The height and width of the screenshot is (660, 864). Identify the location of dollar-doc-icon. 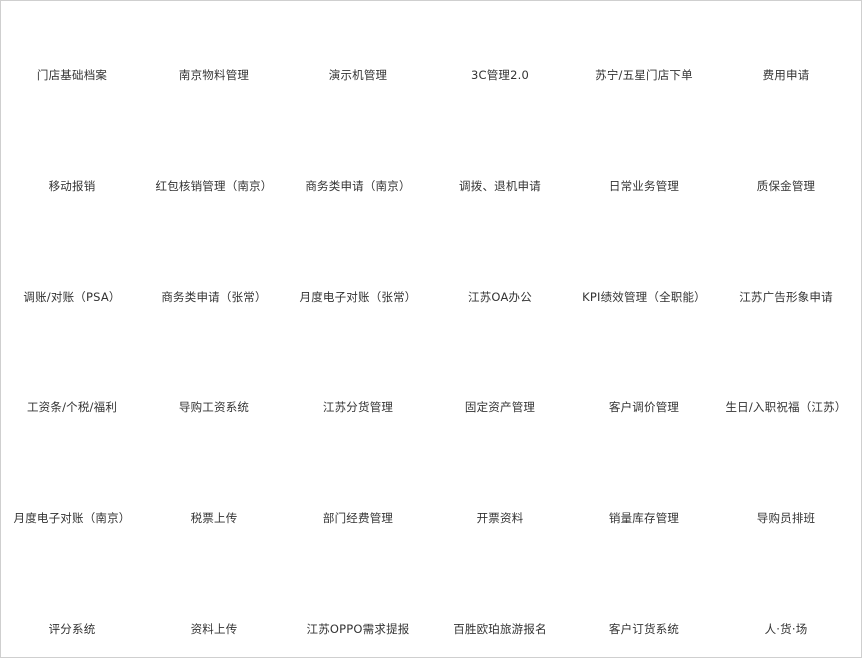
(644, 369).